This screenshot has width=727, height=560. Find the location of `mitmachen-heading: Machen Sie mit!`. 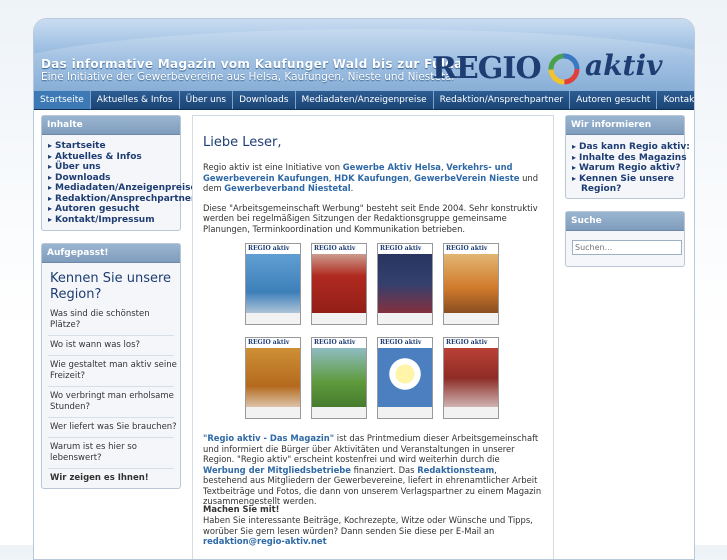

mitmachen-heading: Machen Sie mit! is located at coordinates (241, 509).